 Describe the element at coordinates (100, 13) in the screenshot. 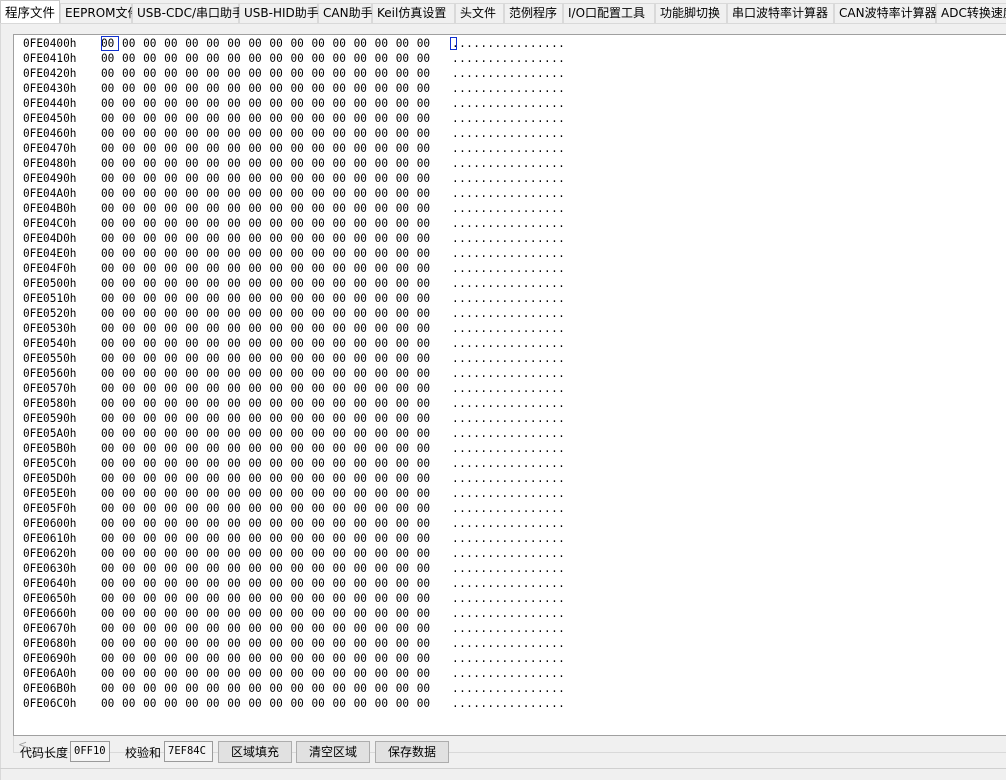

I see `tab-2: EEPROM文件` at that location.